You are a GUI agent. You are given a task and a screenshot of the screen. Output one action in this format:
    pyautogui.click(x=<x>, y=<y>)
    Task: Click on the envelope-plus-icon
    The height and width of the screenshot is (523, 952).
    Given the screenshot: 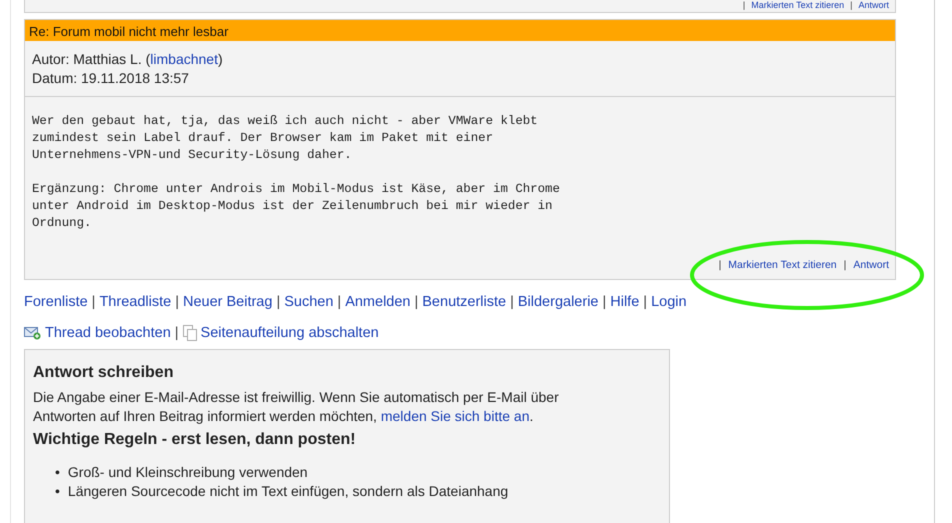 What is the action you would take?
    pyautogui.click(x=32, y=333)
    